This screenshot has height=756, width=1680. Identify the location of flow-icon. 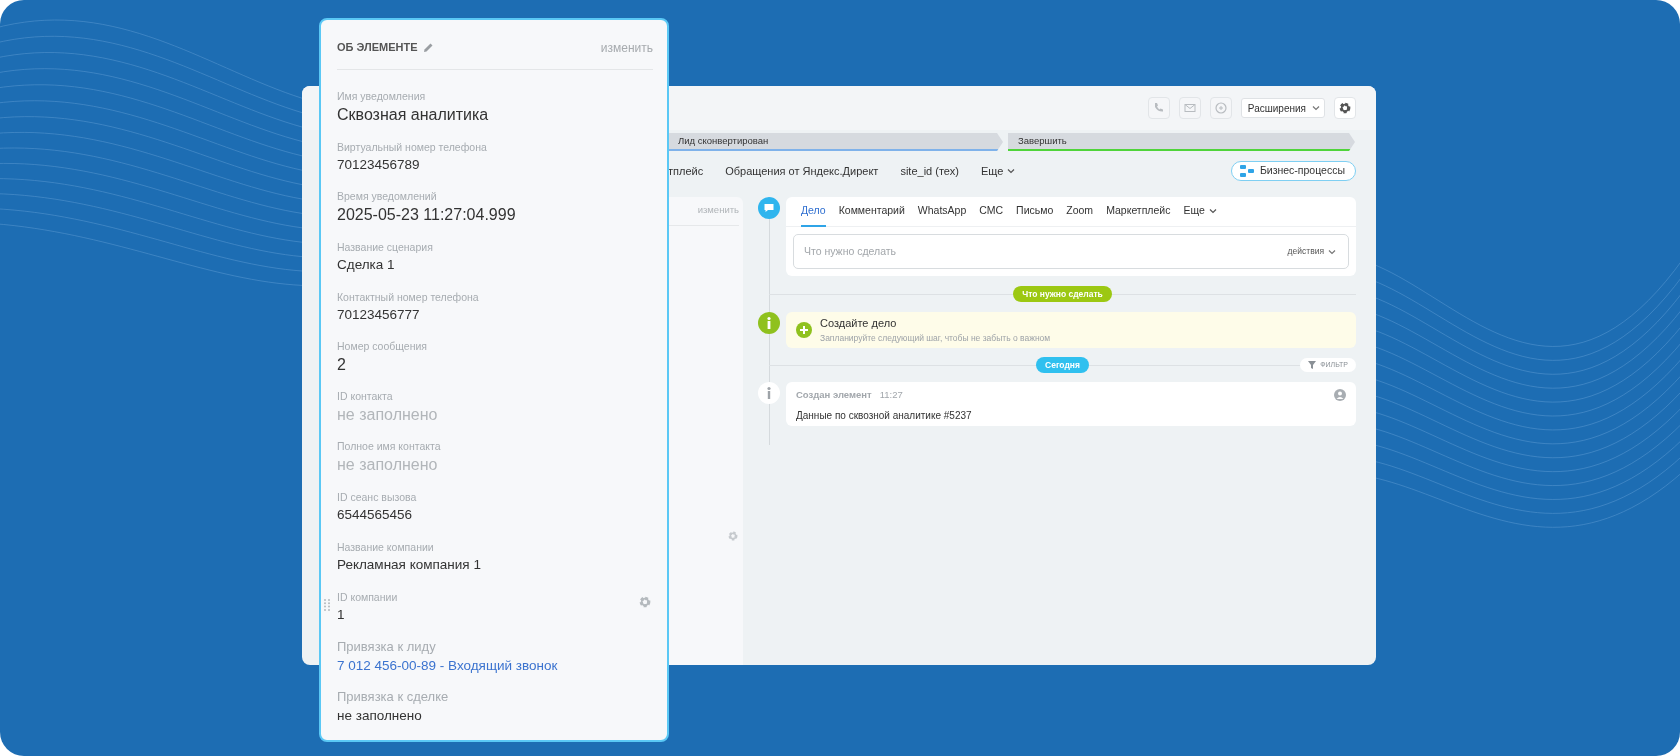
(1246, 171).